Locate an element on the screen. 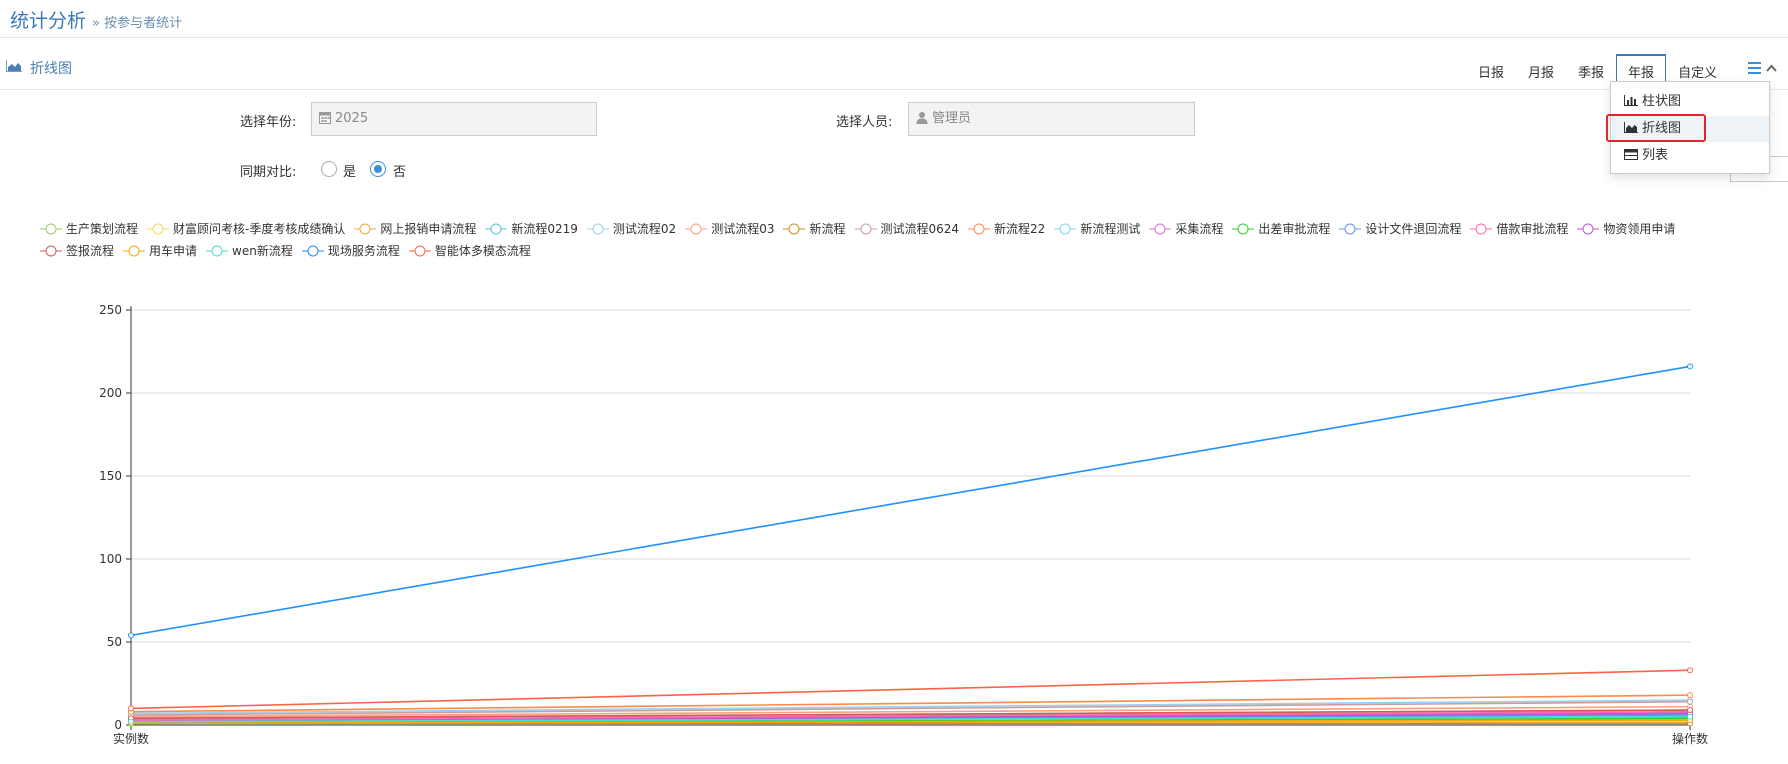 Image resolution: width=1788 pixels, height=764 pixels. legend-label: 生产策划流程 is located at coordinates (102, 229).